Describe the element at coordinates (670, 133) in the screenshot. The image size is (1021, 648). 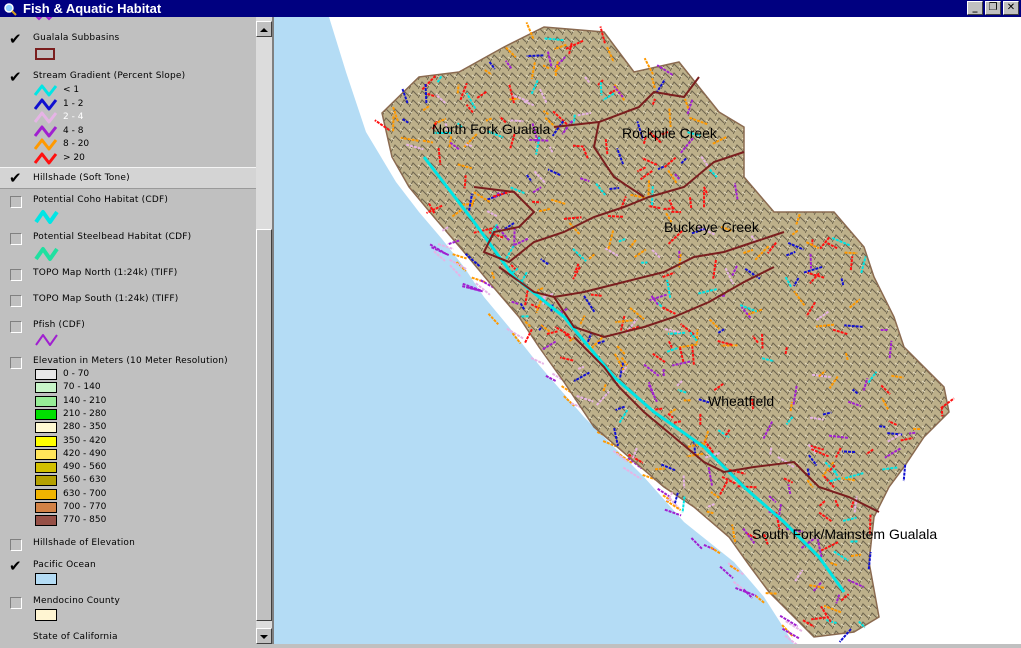
I see `map-label-rockpile: Rockpile Creek` at that location.